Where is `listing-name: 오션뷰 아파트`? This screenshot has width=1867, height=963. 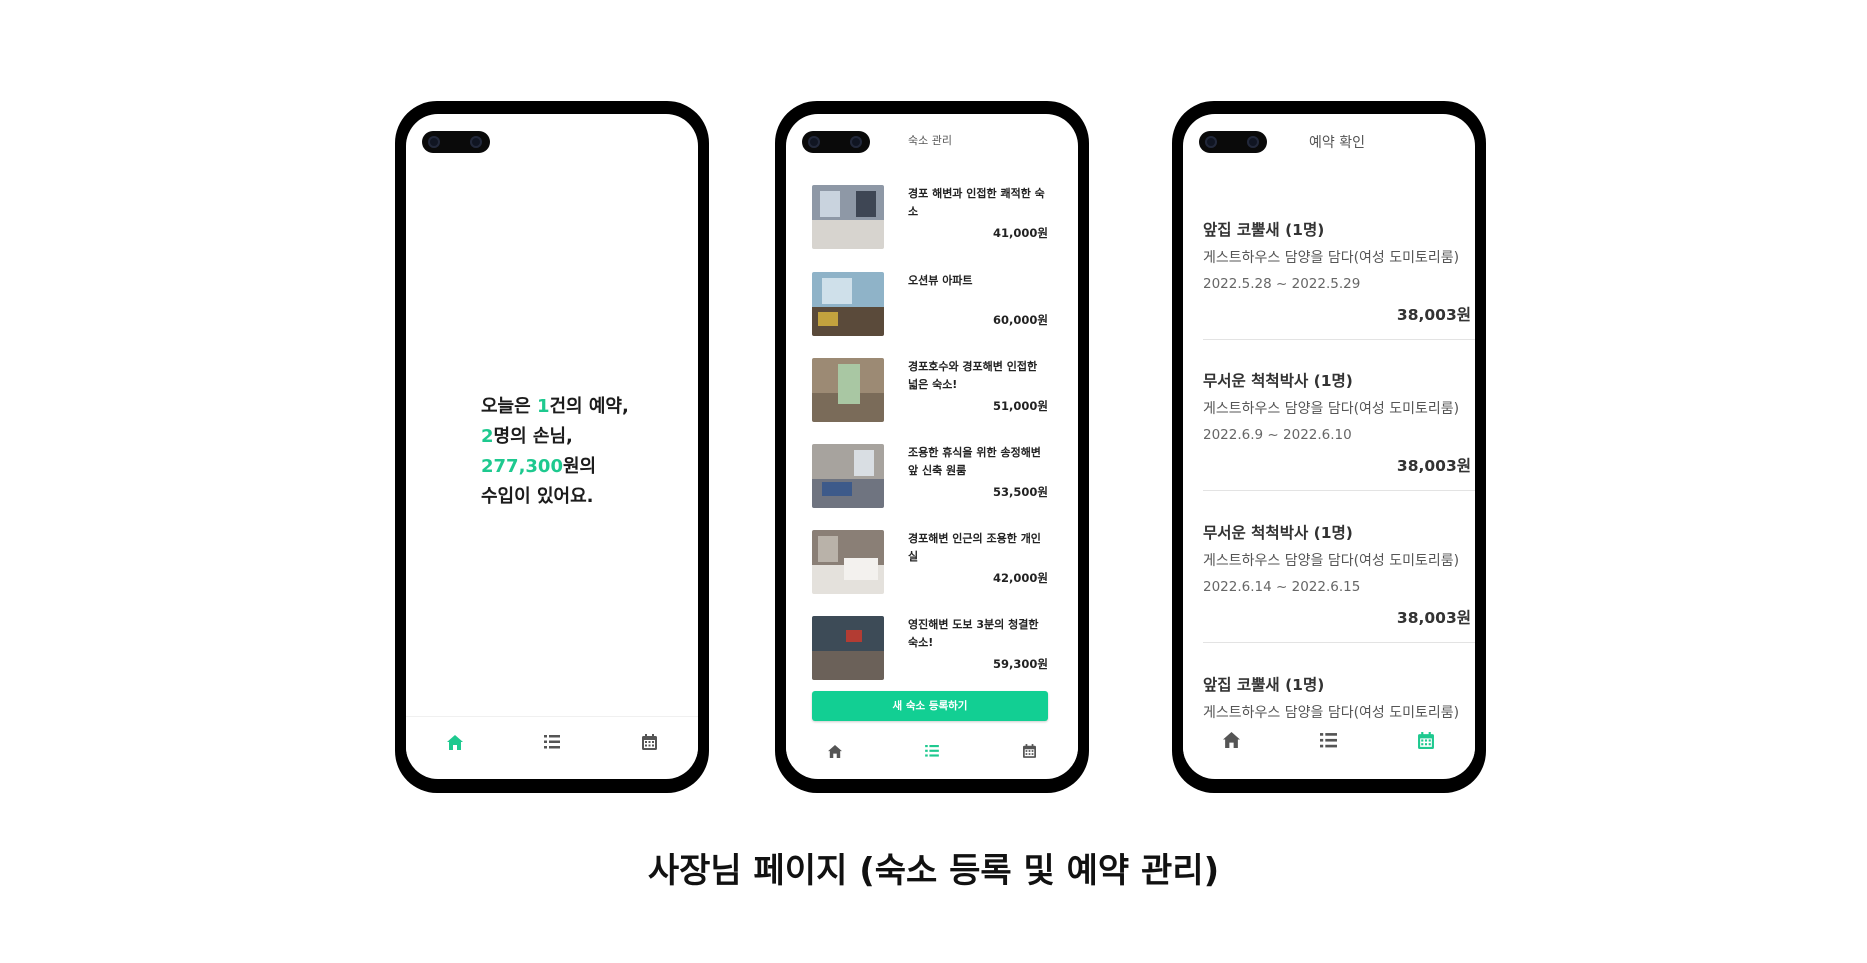
listing-name: 오션뷰 아파트 is located at coordinates (940, 280).